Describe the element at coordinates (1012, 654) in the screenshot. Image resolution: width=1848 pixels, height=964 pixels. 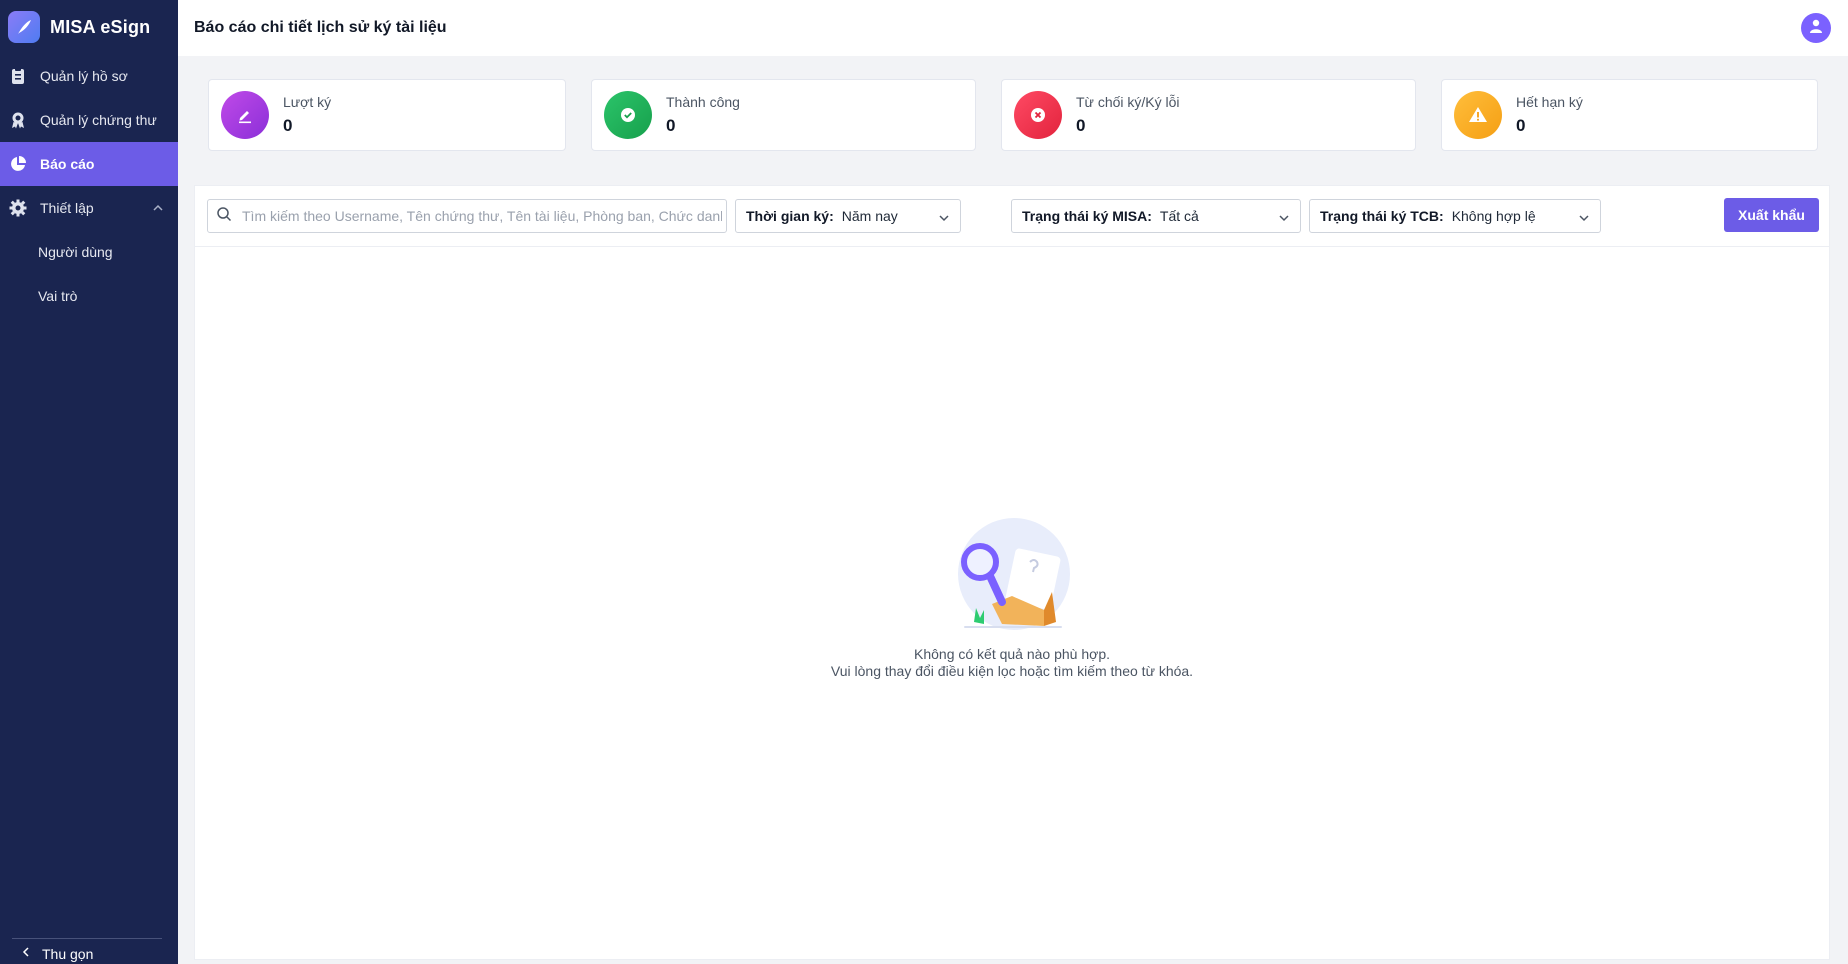
I see `empty-message-line1: Không có kết quả nào phù hợp.` at that location.